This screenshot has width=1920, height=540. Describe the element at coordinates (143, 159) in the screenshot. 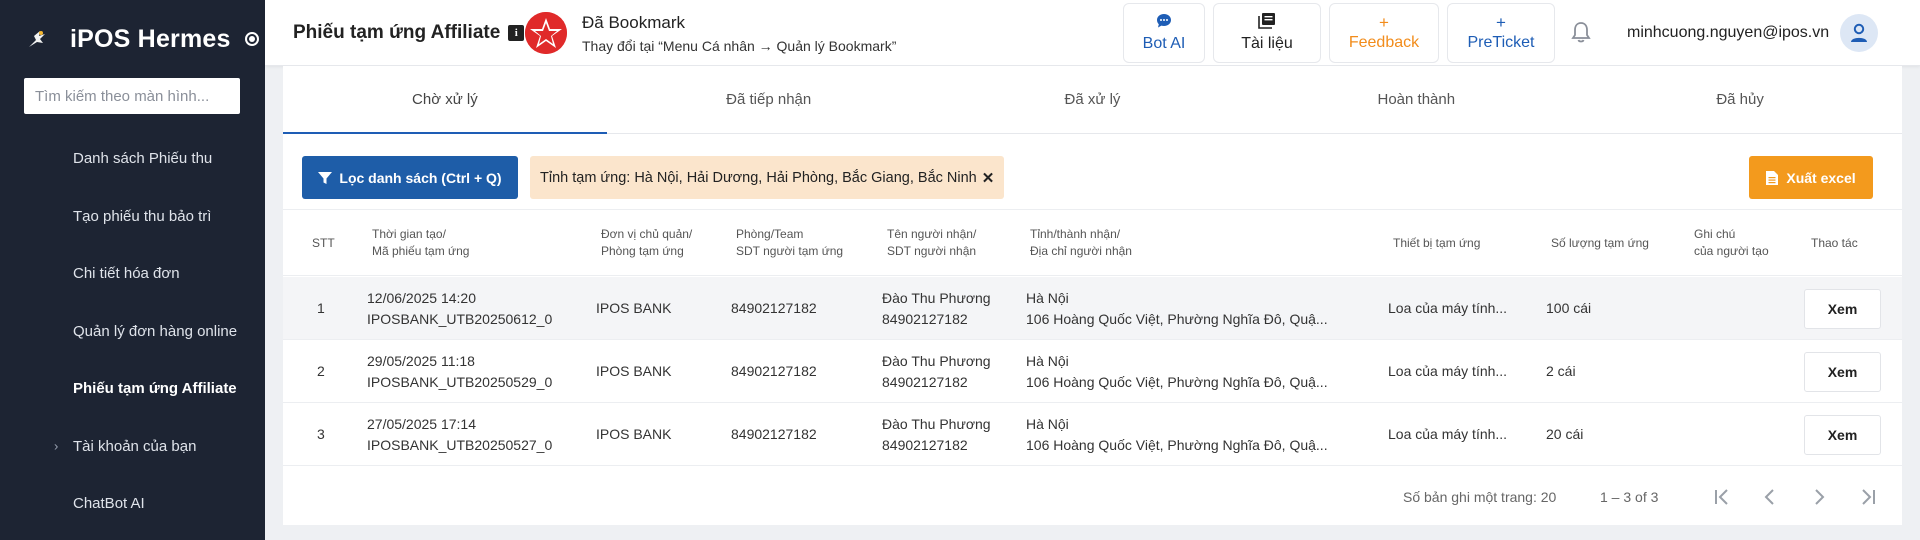

I see `sidebar-item-label: Danh sách Phiếu thu` at that location.